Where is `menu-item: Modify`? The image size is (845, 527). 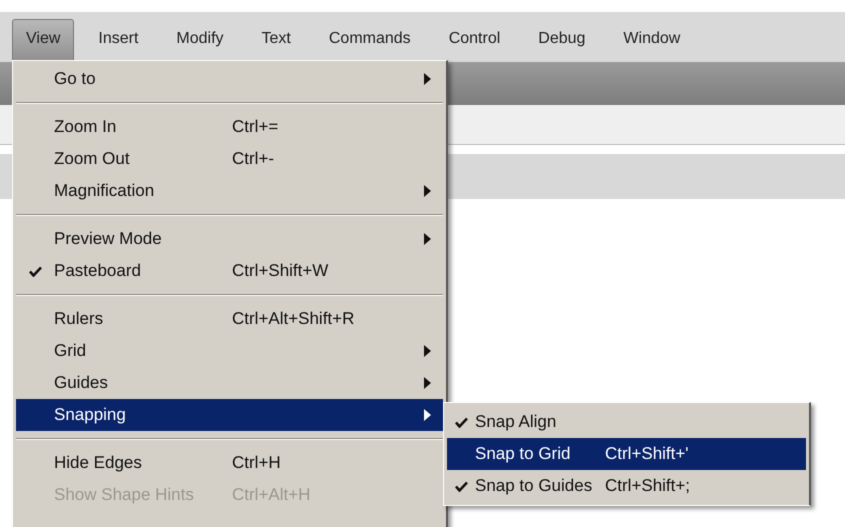 menu-item: Modify is located at coordinates (200, 40).